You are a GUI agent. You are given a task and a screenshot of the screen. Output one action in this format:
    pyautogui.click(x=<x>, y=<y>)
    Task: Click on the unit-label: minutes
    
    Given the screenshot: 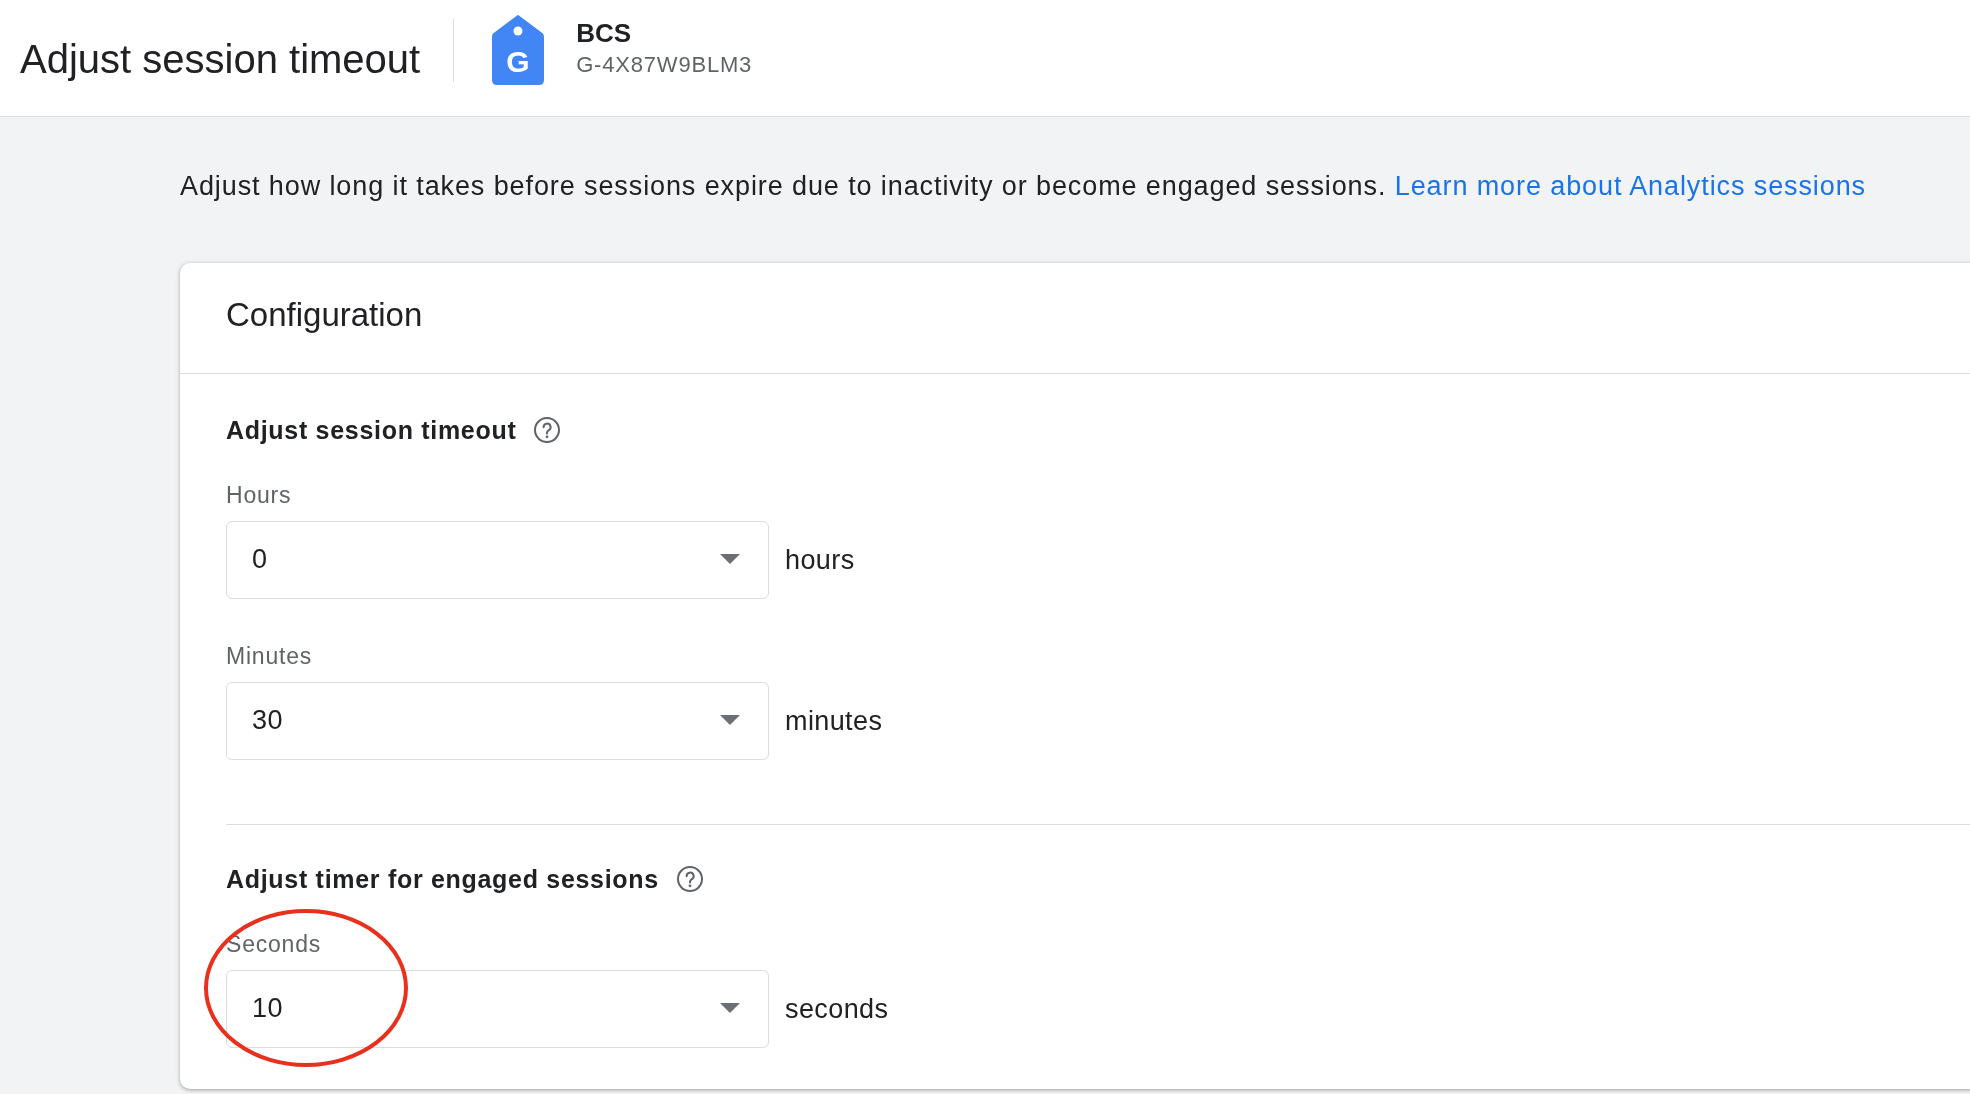 What is the action you would take?
    pyautogui.click(x=834, y=721)
    